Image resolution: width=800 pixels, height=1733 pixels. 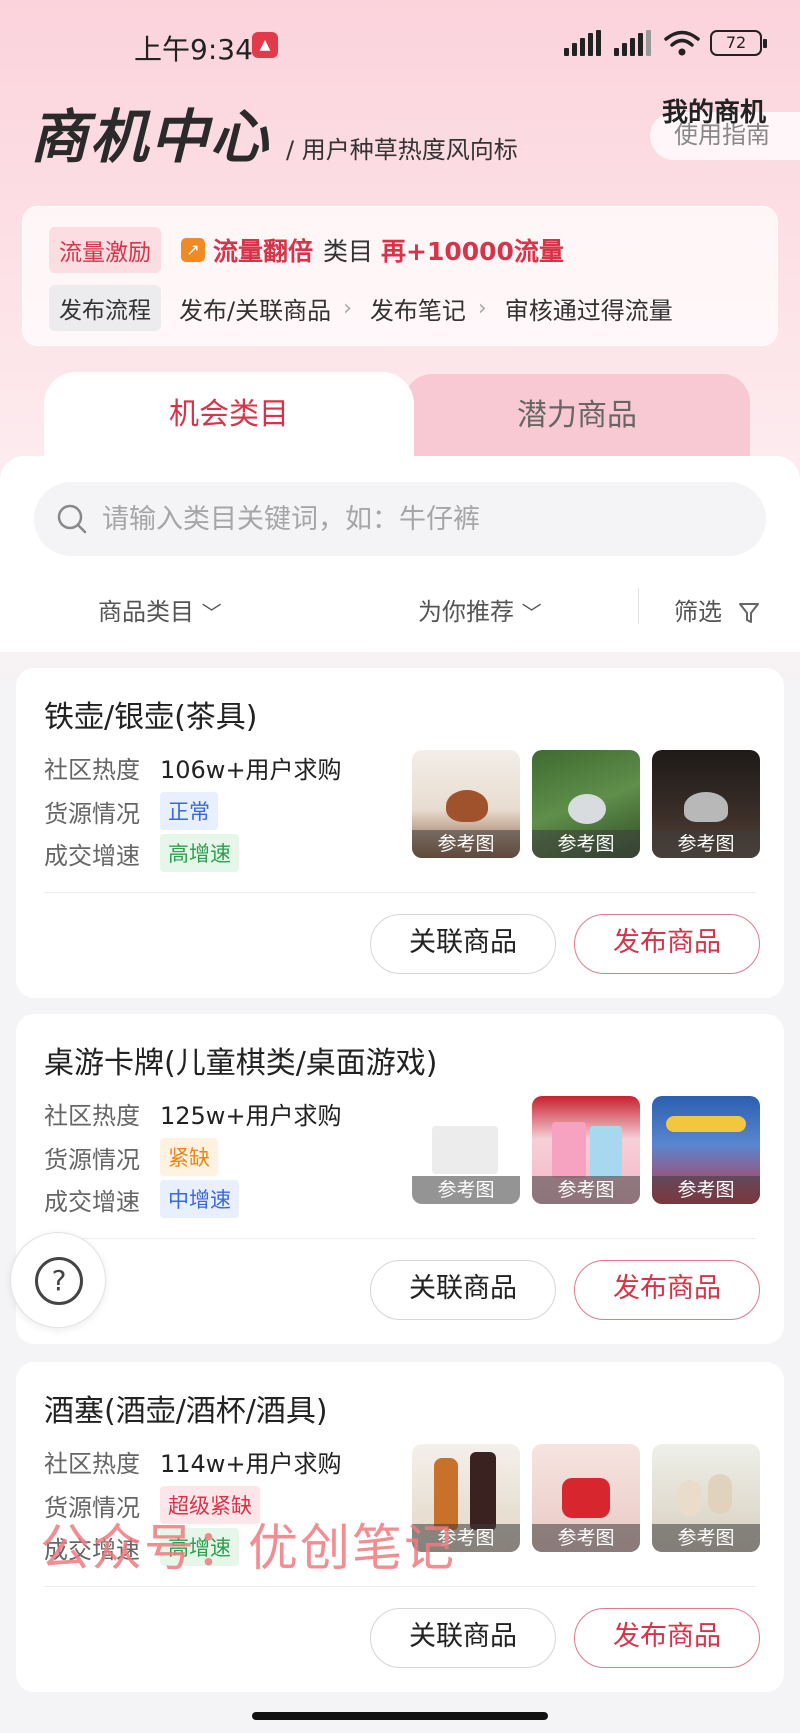 I want to click on heat-value: 106w+用户求购, so click(x=251, y=770).